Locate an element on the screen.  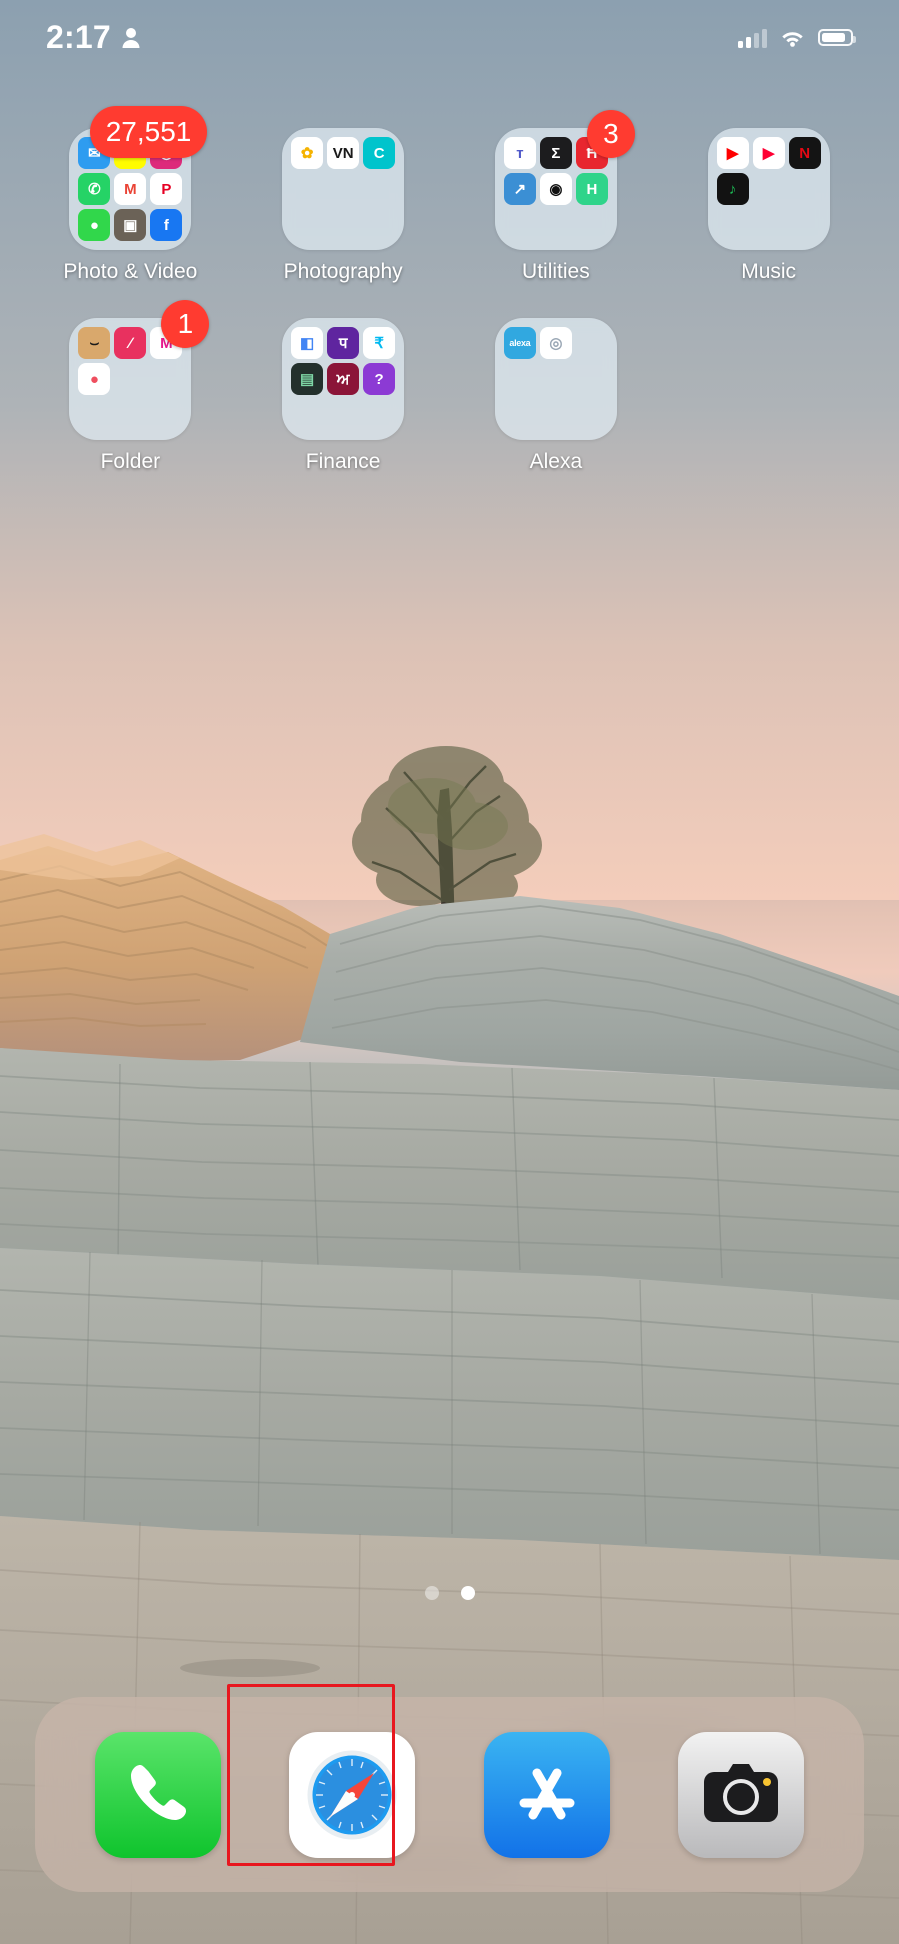
status-bar-left: 2:17 is located at coordinates (93, 37).